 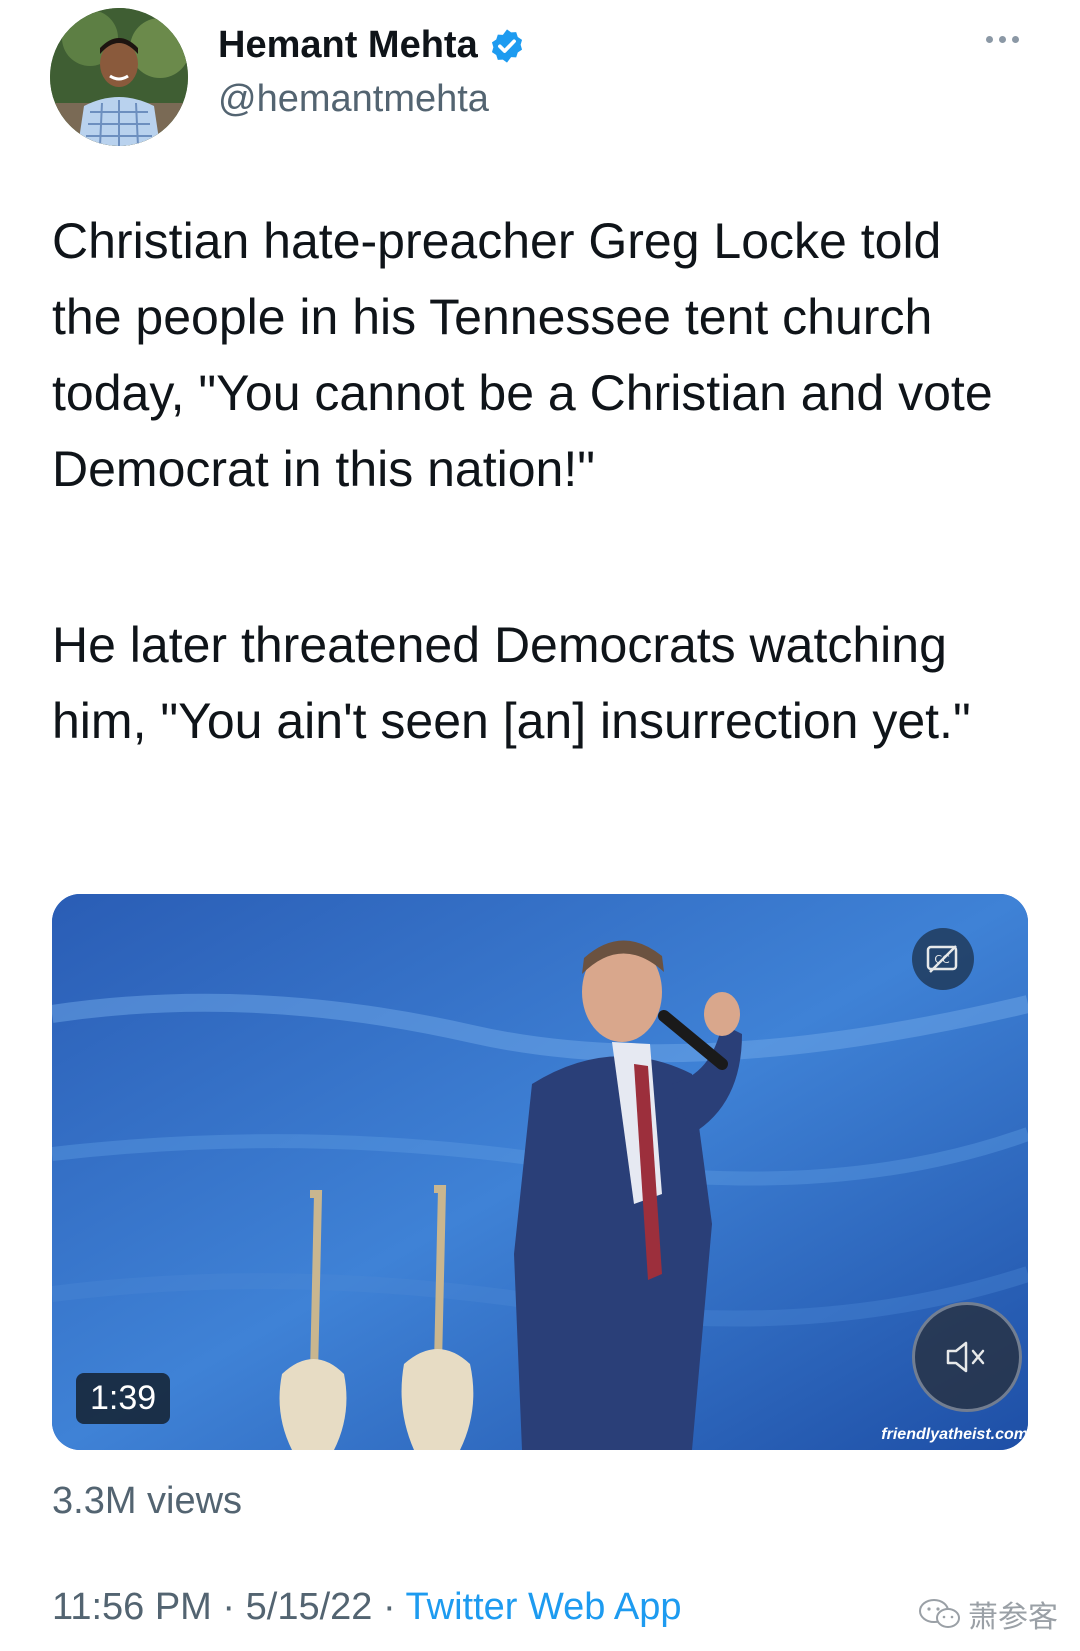 I want to click on speaker-muted-icon, so click(x=965, y=1357).